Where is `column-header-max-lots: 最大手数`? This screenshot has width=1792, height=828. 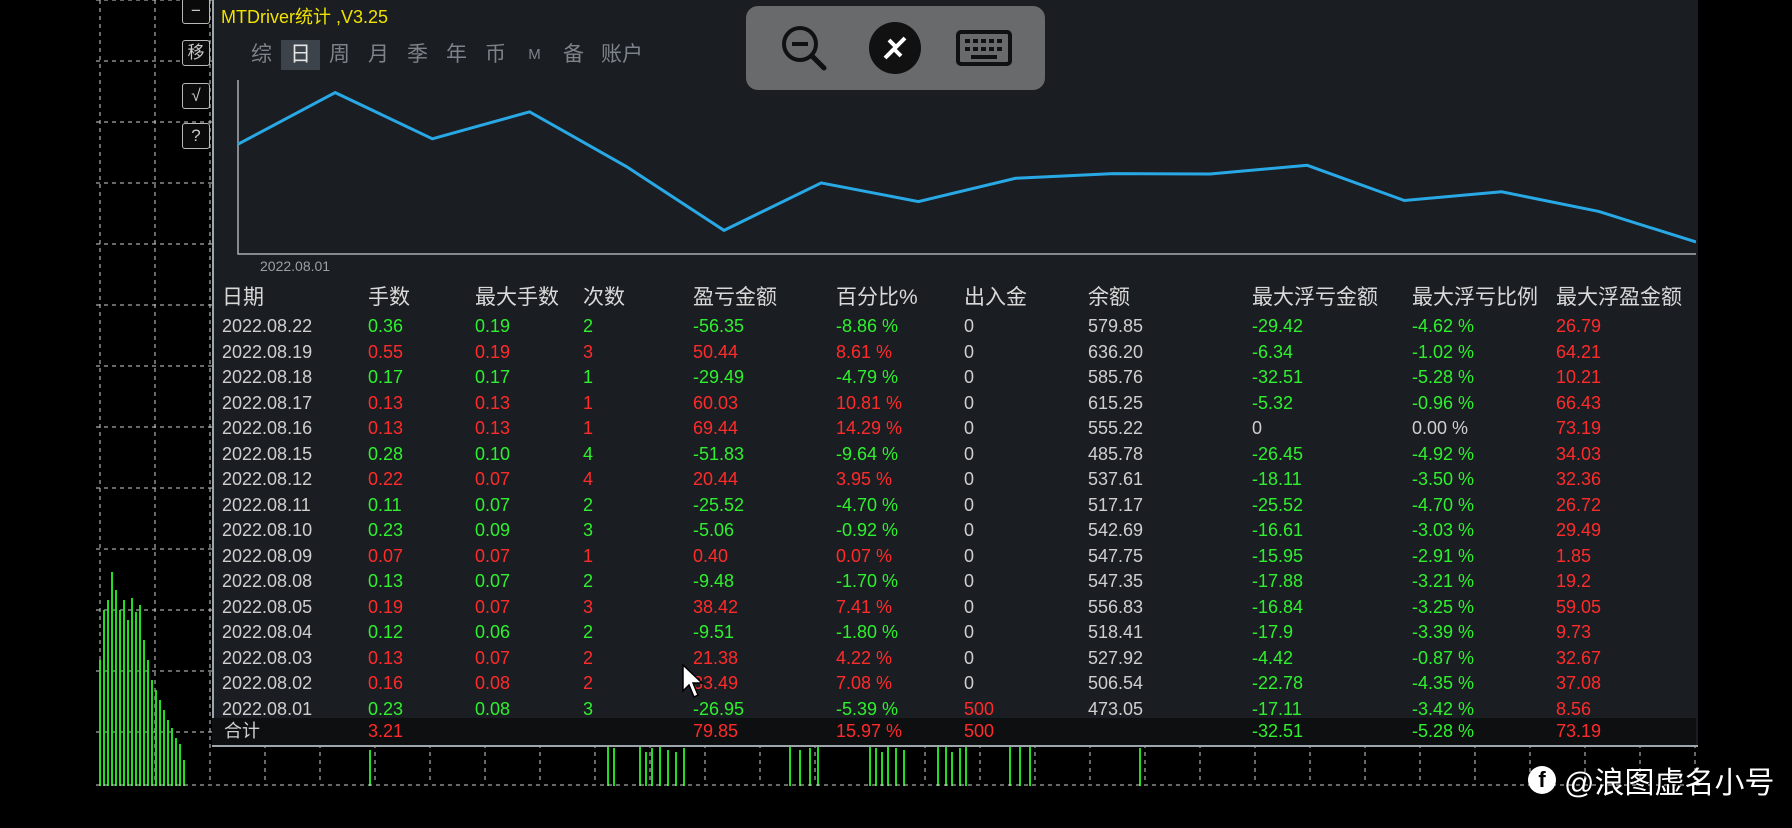
column-header-max-lots: 最大手数 is located at coordinates (517, 298).